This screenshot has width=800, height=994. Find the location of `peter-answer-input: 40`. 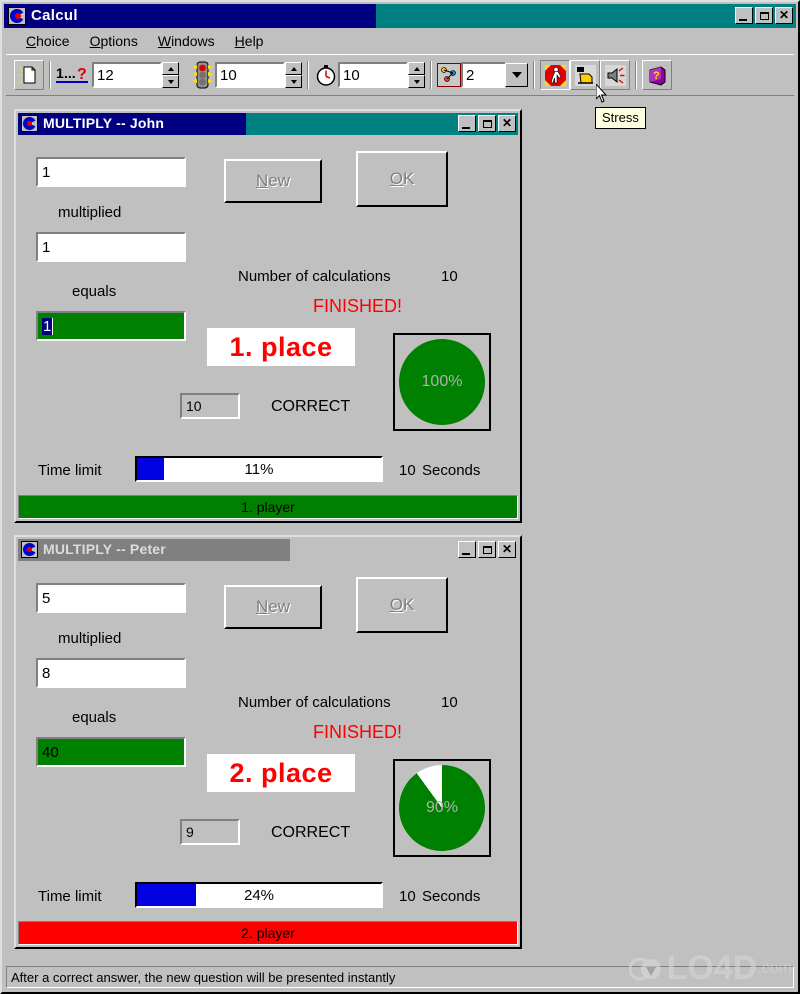

peter-answer-input: 40 is located at coordinates (111, 752).